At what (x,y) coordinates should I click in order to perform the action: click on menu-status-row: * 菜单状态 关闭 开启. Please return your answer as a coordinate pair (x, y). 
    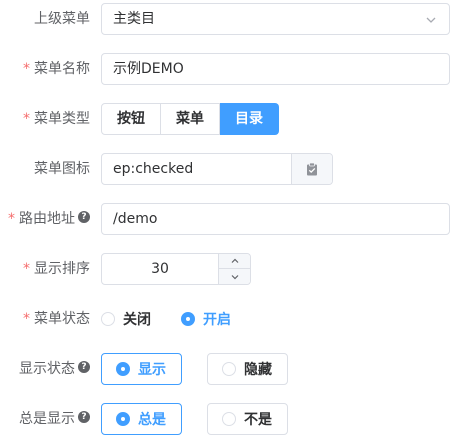
    Looking at the image, I should click on (227, 319).